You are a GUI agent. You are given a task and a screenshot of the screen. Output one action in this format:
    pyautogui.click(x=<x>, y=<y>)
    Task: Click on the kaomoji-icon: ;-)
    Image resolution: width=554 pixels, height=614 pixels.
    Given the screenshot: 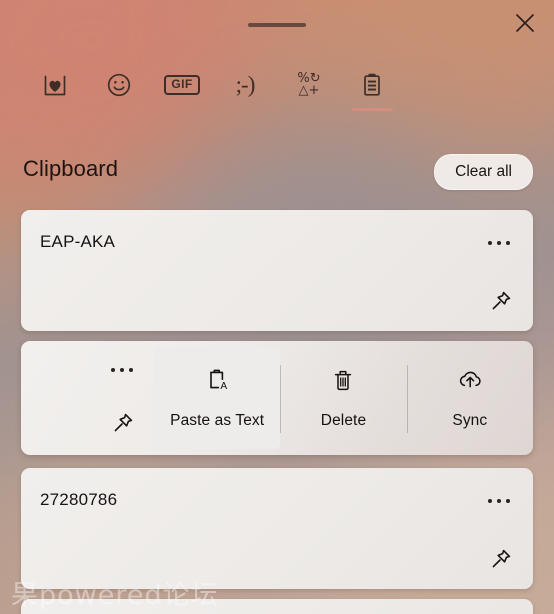 What is the action you would take?
    pyautogui.click(x=245, y=85)
    